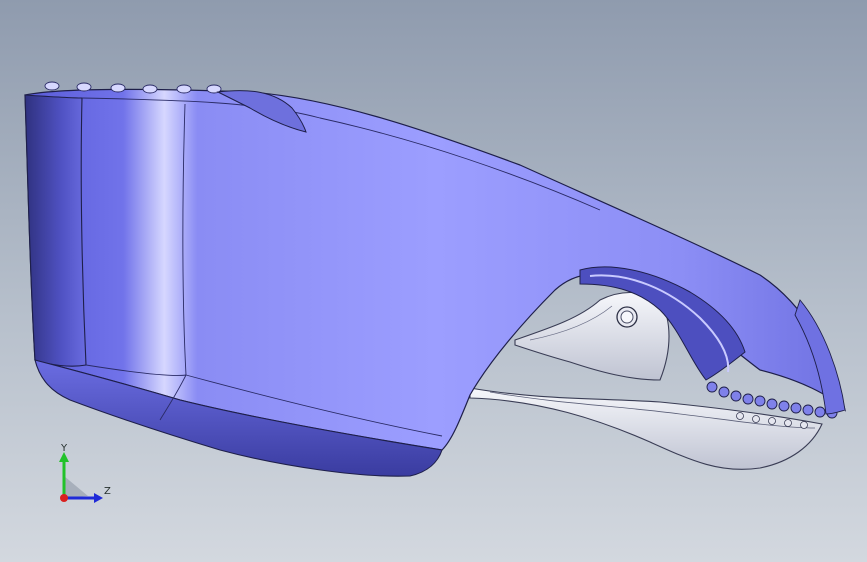  I want to click on pivot-pin-inner, so click(627, 317).